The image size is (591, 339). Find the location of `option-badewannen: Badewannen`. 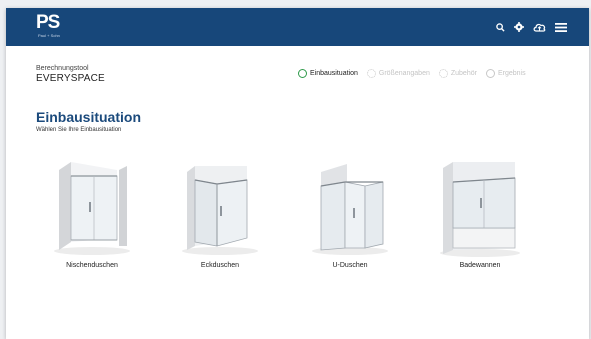

option-badewannen: Badewannen is located at coordinates (480, 218).